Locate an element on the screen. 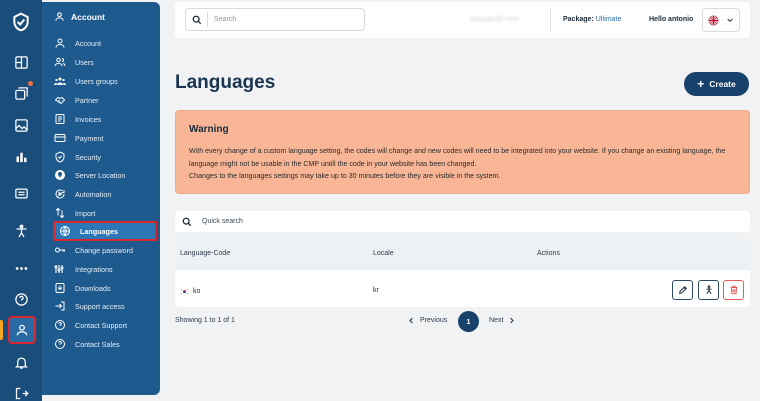  package-info: Package: Ultimate is located at coordinates (592, 19).